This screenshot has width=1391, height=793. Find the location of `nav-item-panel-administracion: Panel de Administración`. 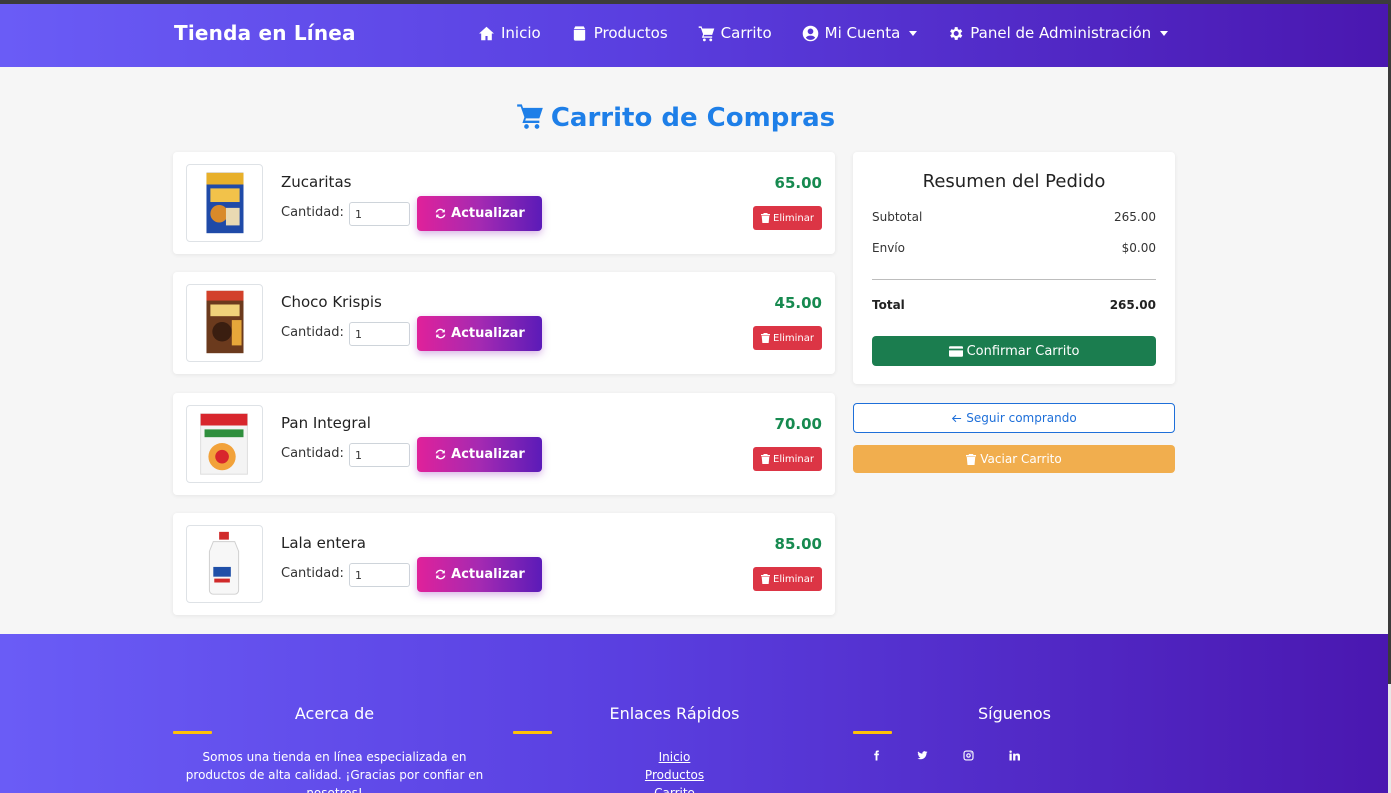

nav-item-panel-administracion: Panel de Administración is located at coordinates (1058, 33).